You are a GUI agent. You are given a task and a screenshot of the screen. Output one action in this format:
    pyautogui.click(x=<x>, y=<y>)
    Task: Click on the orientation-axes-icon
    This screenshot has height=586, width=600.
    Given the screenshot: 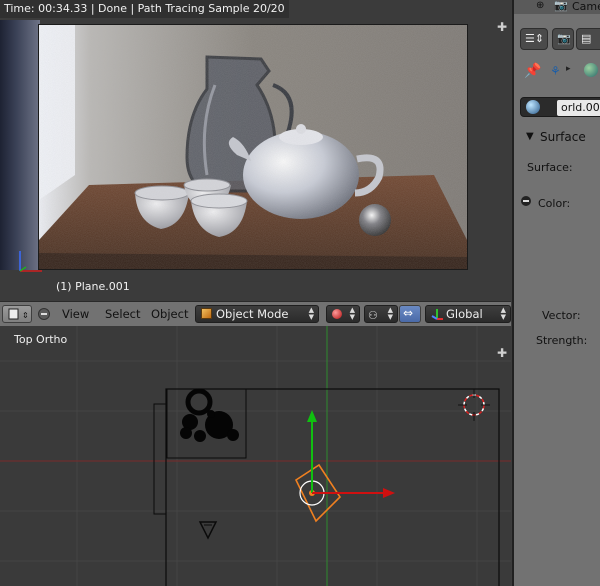 What is the action you would take?
    pyautogui.click(x=437, y=314)
    